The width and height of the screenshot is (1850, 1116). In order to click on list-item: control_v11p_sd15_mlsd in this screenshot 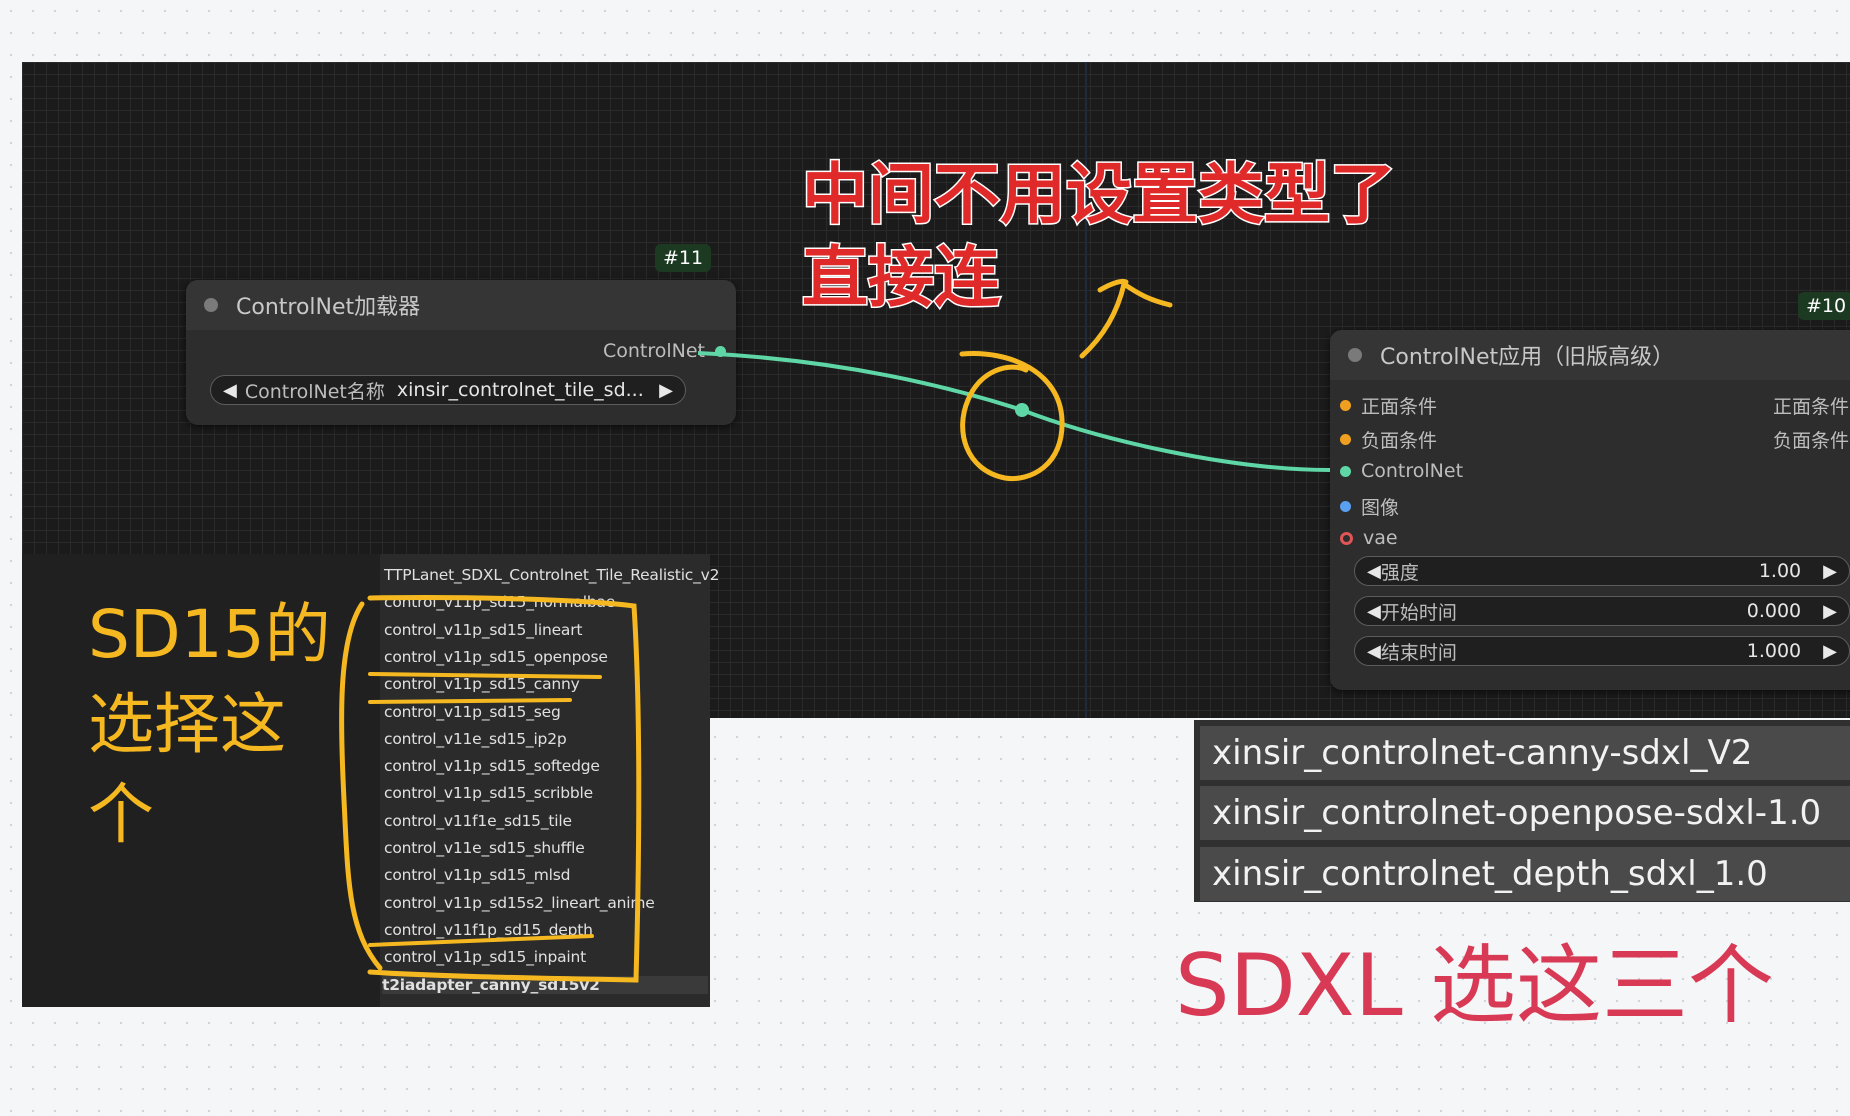, I will do `click(477, 875)`.